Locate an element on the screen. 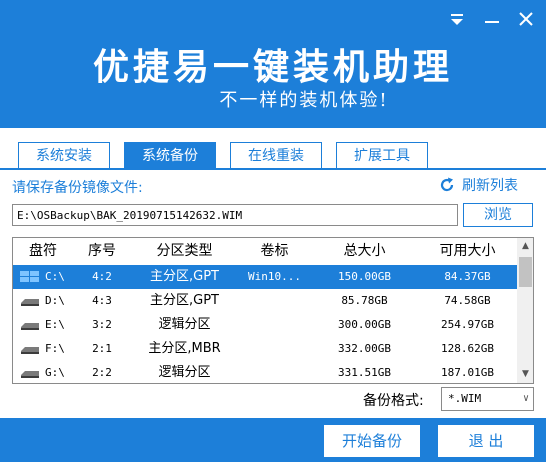  close-icon is located at coordinates (526, 19).